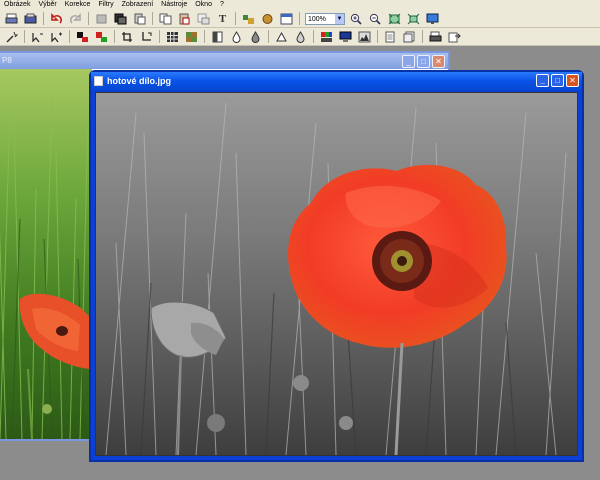 The width and height of the screenshot is (600, 480). What do you see at coordinates (237, 37) in the screenshot?
I see `drop-icon` at bounding box center [237, 37].